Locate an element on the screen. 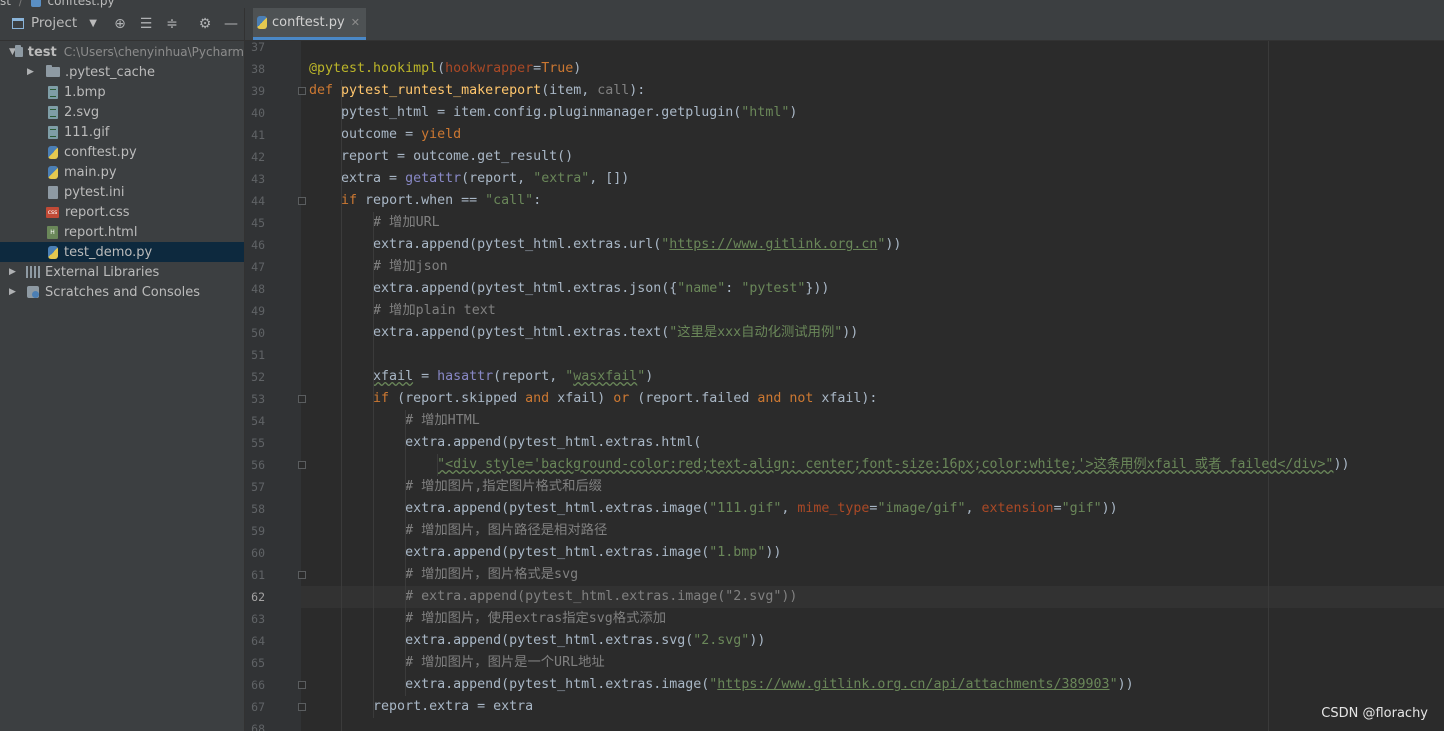 The width and height of the screenshot is (1444, 731). code-line: extra.append(pytest_html.extras.html( is located at coordinates (505, 442).